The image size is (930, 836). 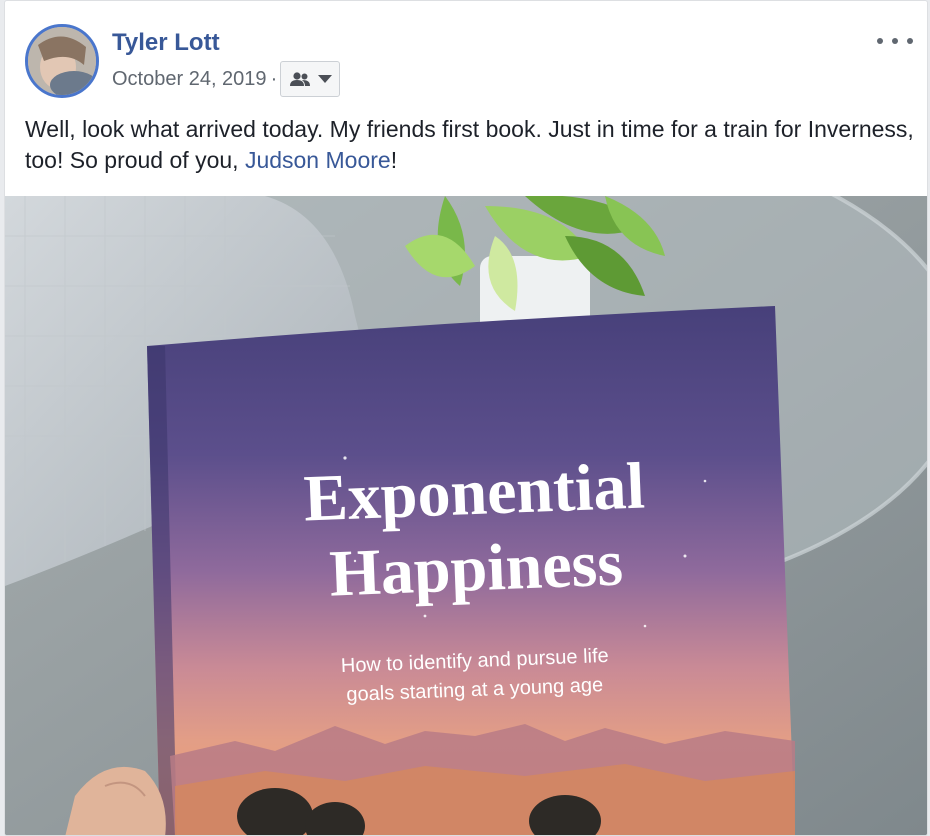 I want to click on author-avatar, so click(x=62, y=61).